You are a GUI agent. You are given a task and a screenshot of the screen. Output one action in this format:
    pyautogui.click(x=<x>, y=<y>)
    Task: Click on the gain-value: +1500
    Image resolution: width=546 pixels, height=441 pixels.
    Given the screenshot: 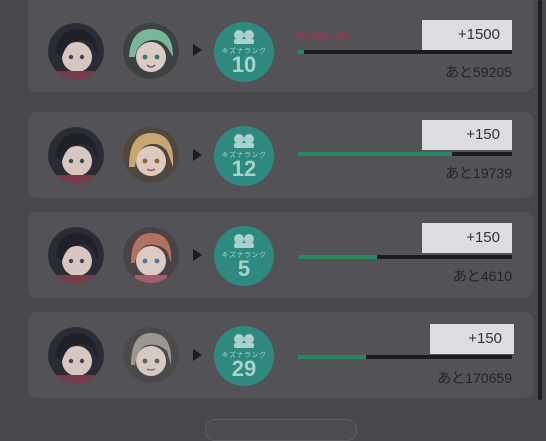 What is the action you would take?
    pyautogui.click(x=467, y=35)
    